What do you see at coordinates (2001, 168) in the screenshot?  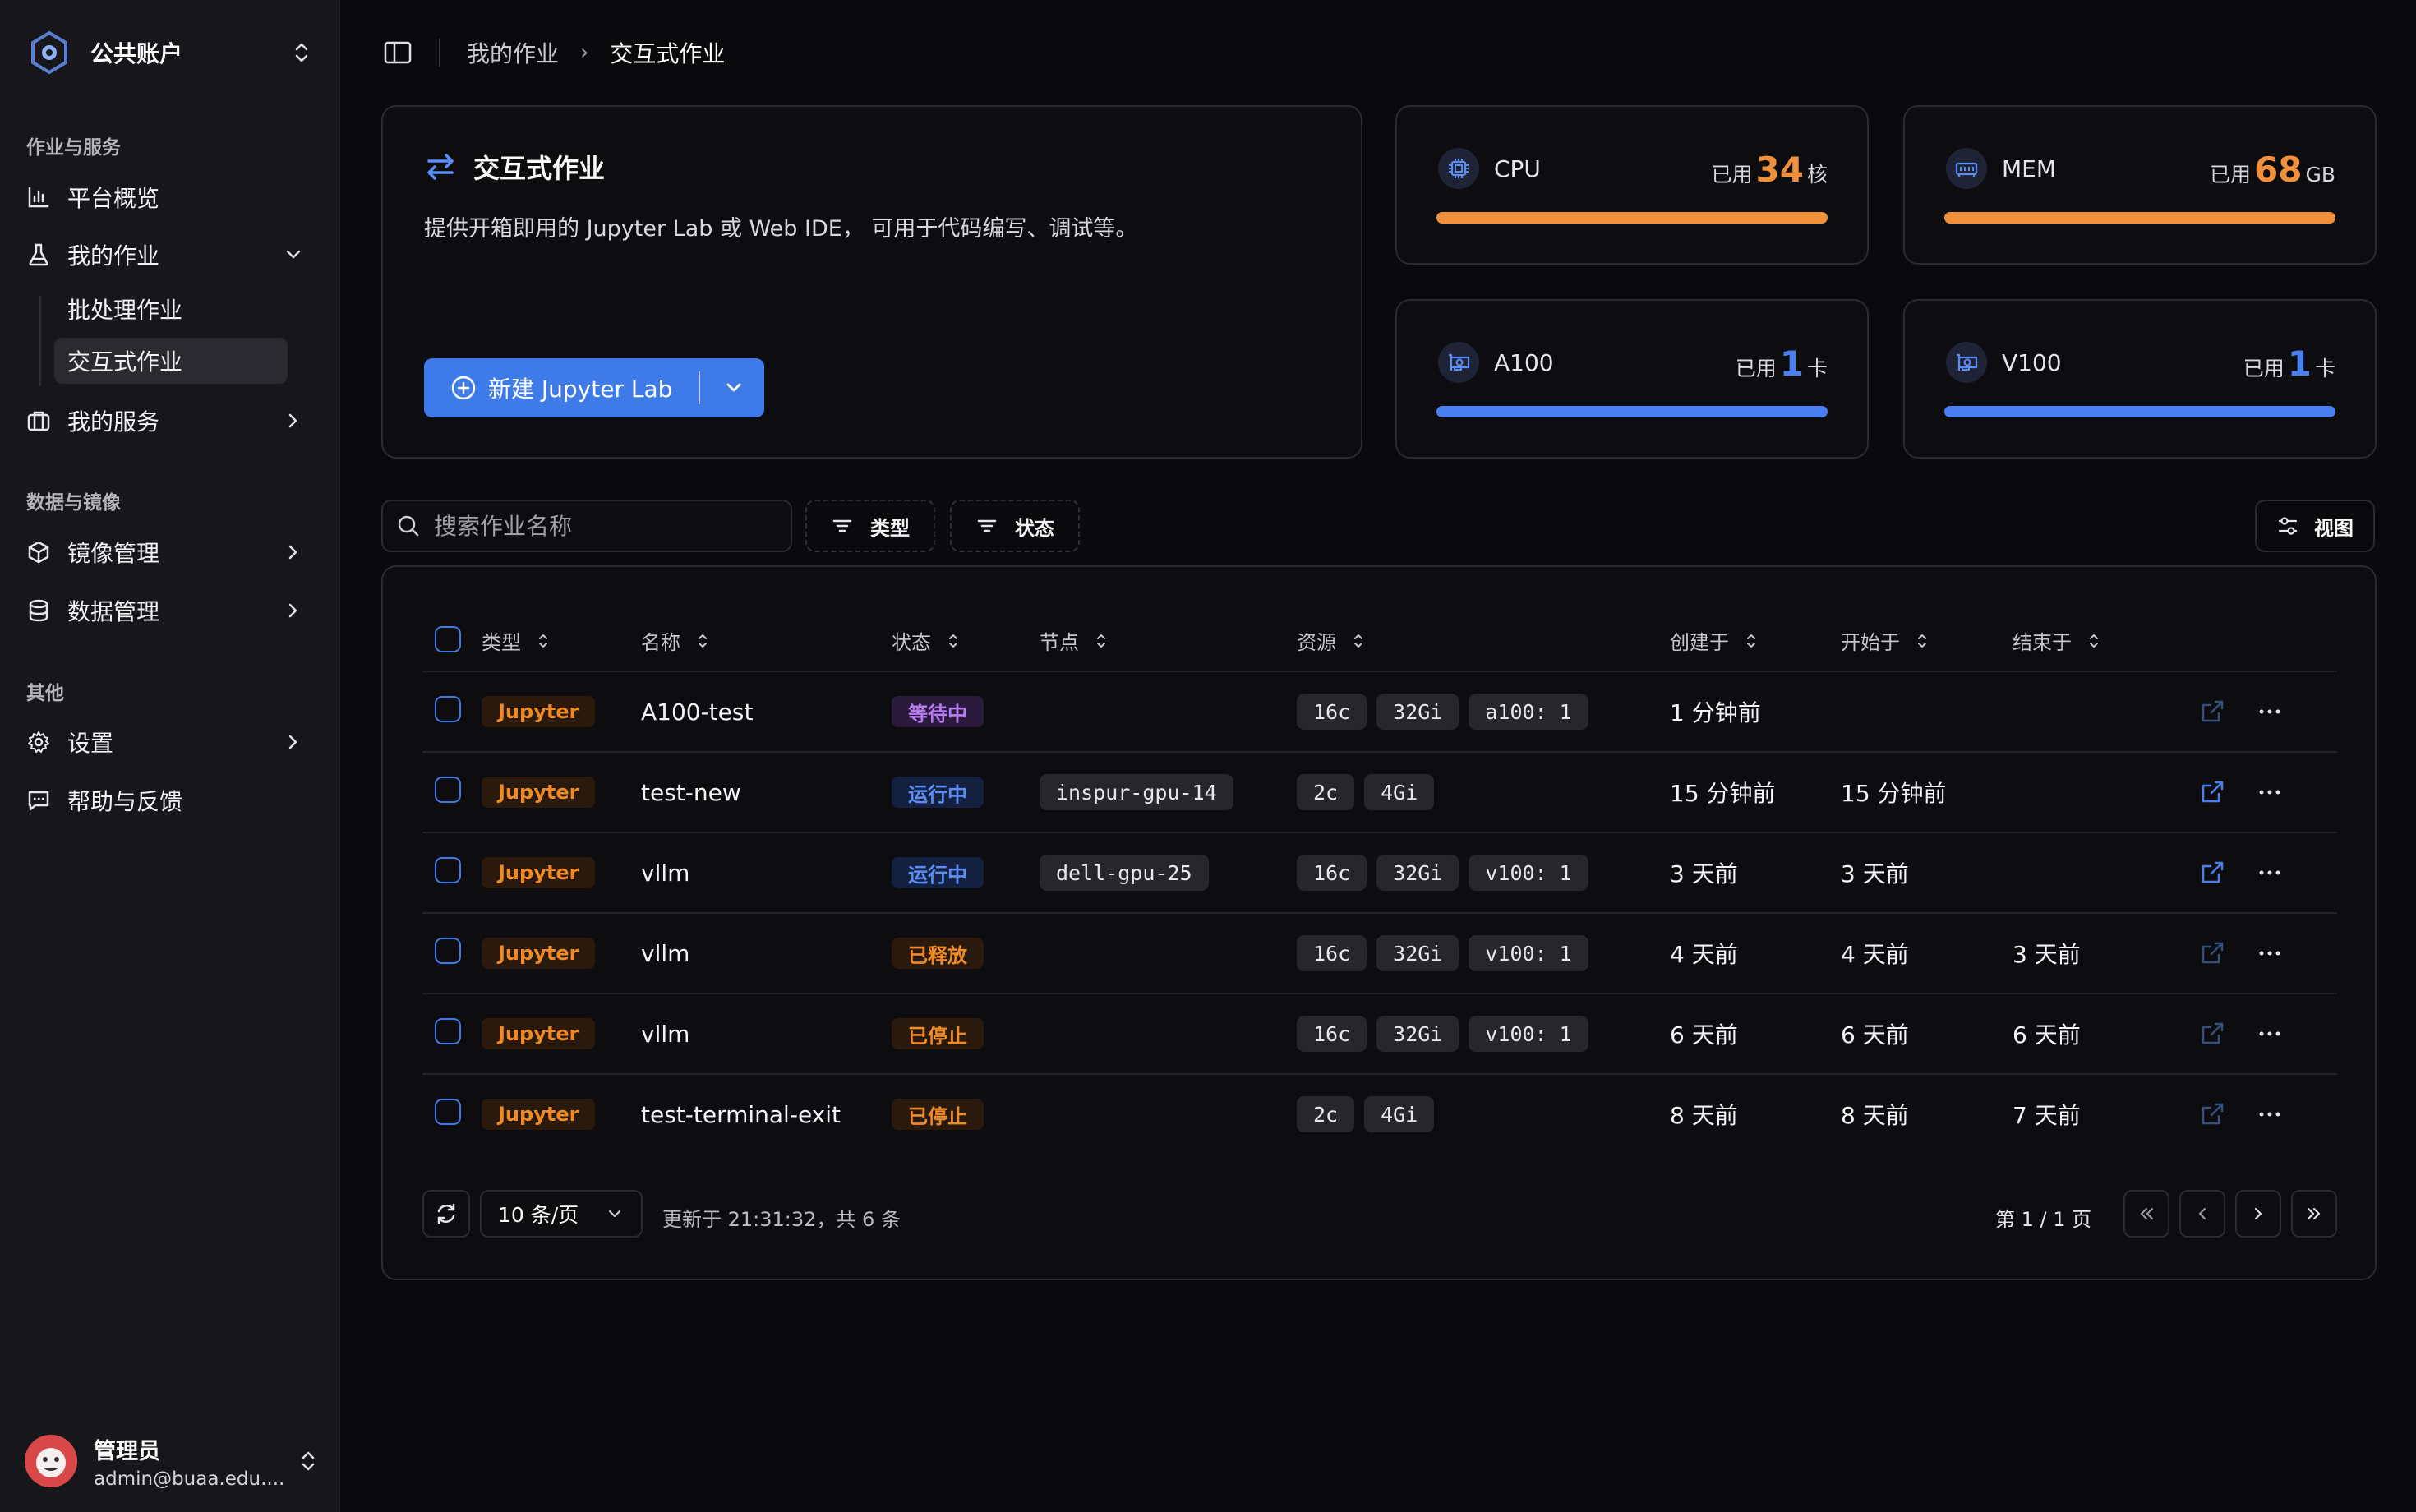 I see `stat-title: MEM` at bounding box center [2001, 168].